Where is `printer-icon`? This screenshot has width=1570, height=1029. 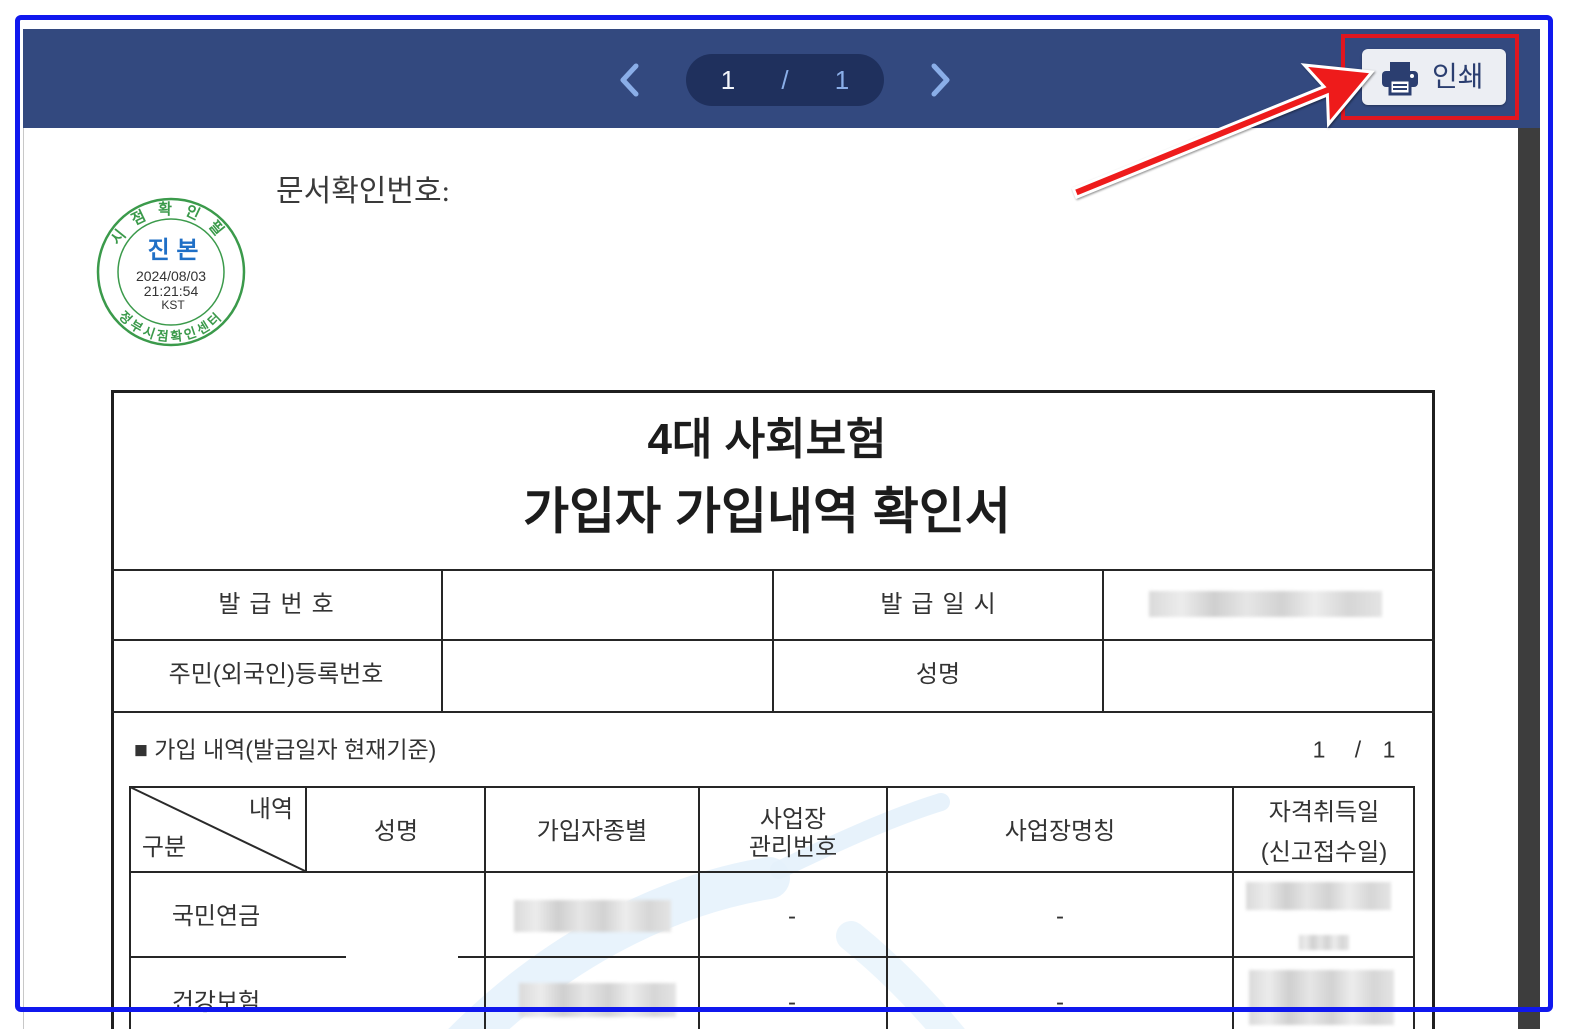
printer-icon is located at coordinates (1400, 79).